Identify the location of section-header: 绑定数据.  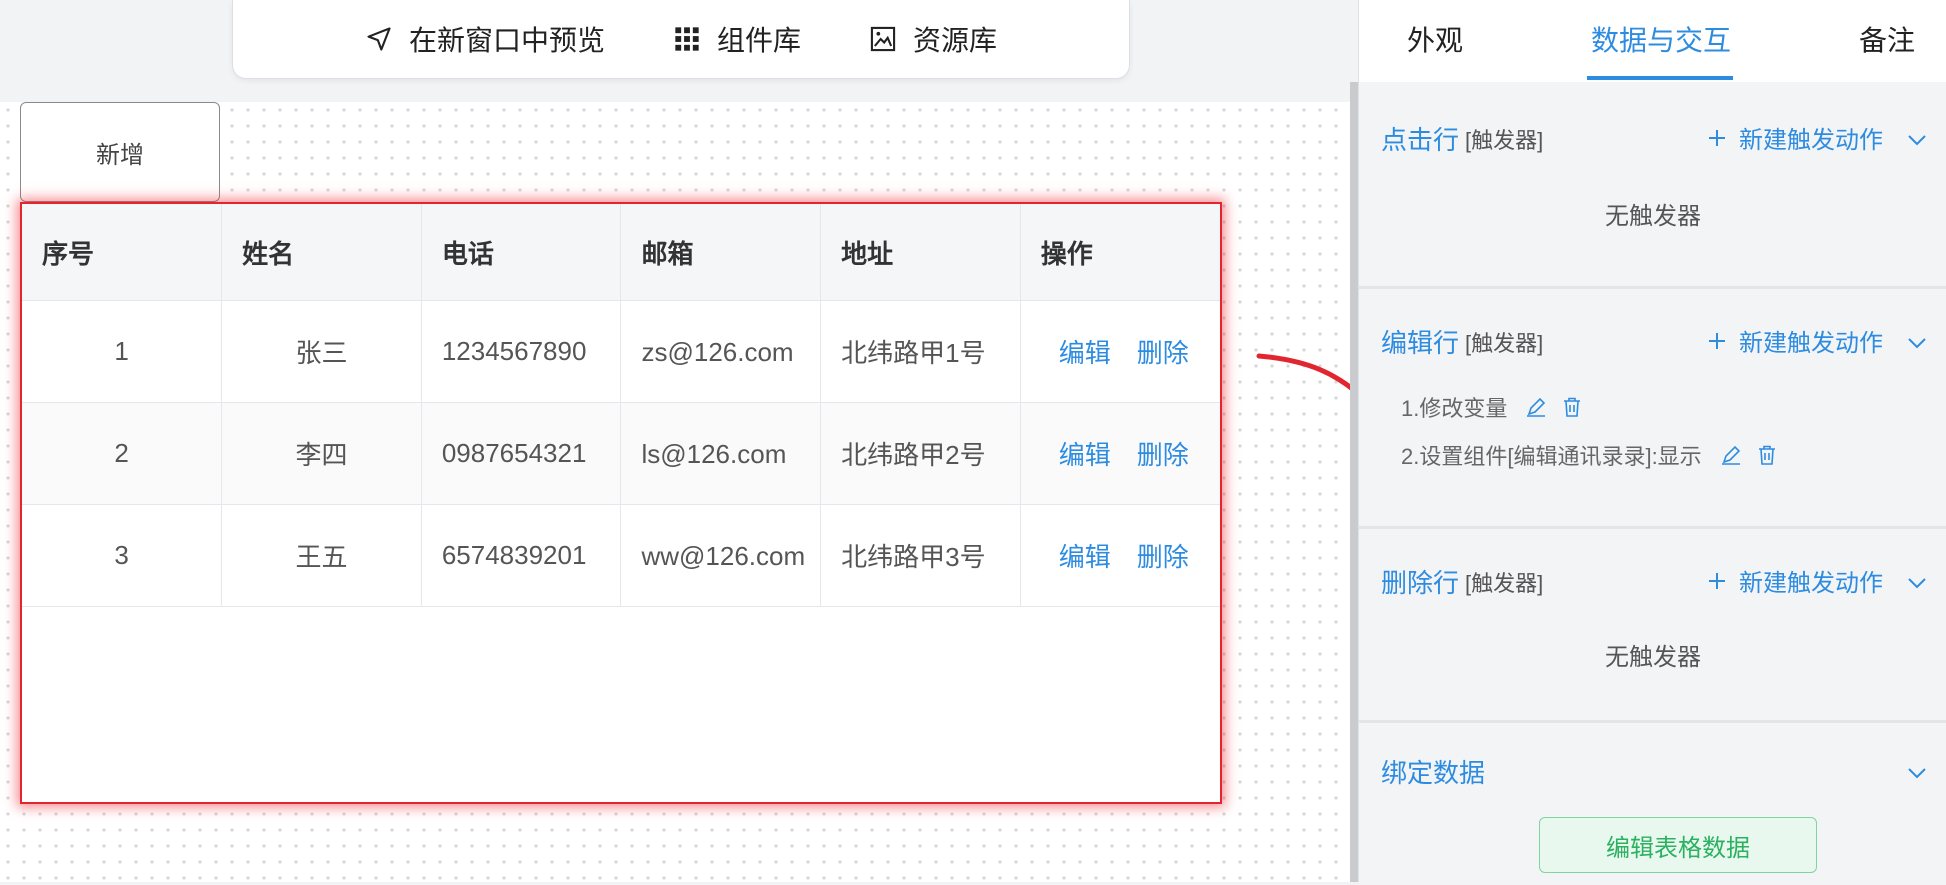
(1433, 771).